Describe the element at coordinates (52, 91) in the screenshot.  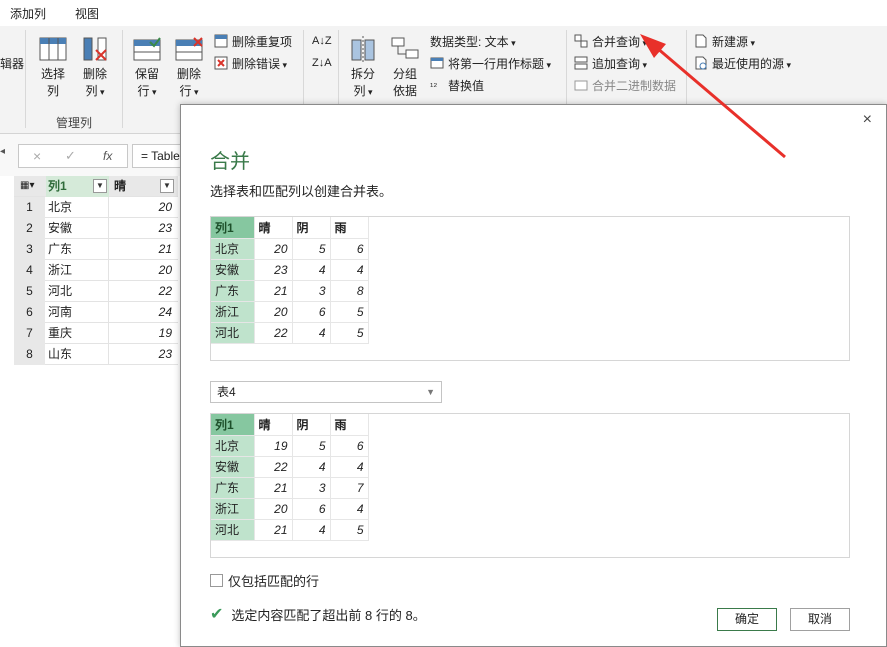
I see `choose-columns-label2: 列` at that location.